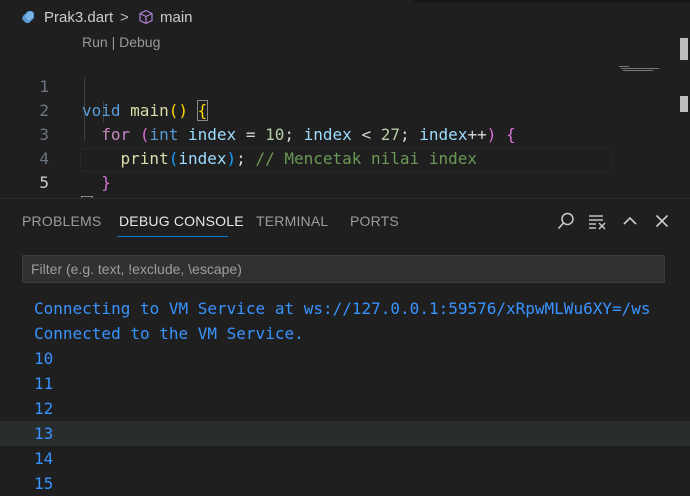 The width and height of the screenshot is (690, 496). Describe the element at coordinates (172, 236) in the screenshot. I see `active-tab-indicator` at that location.